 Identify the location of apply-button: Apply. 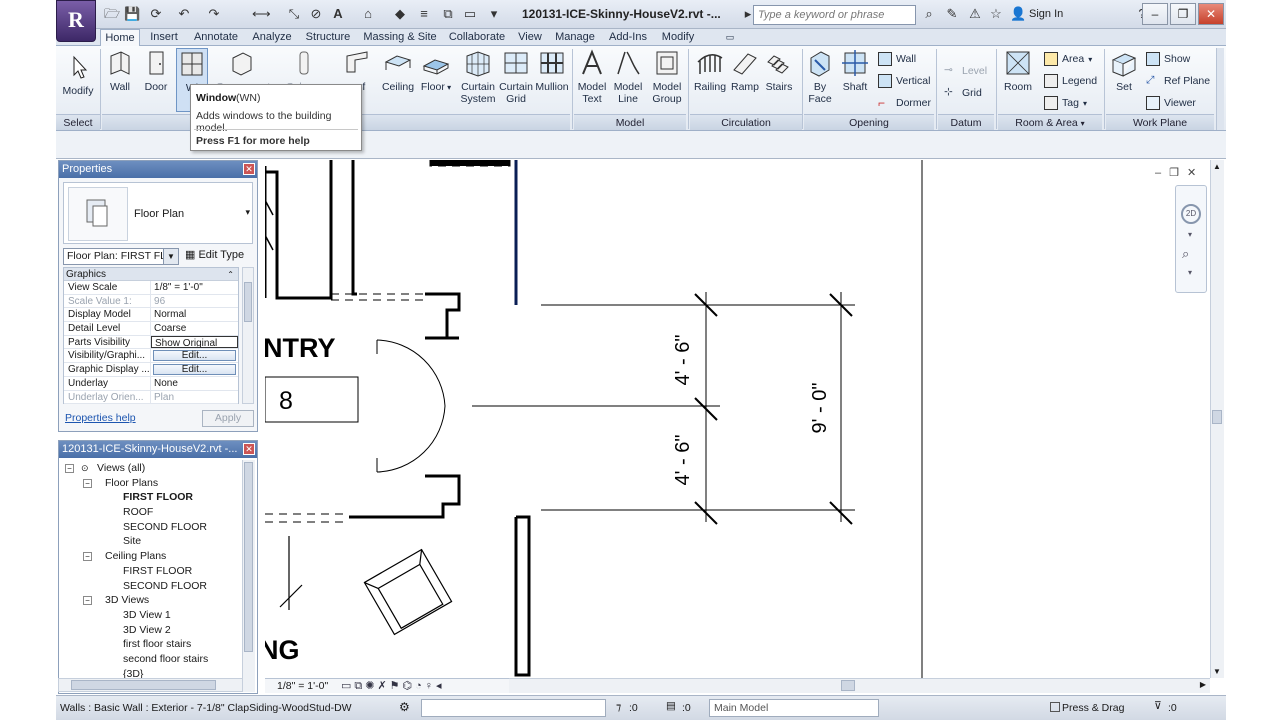
(228, 418).